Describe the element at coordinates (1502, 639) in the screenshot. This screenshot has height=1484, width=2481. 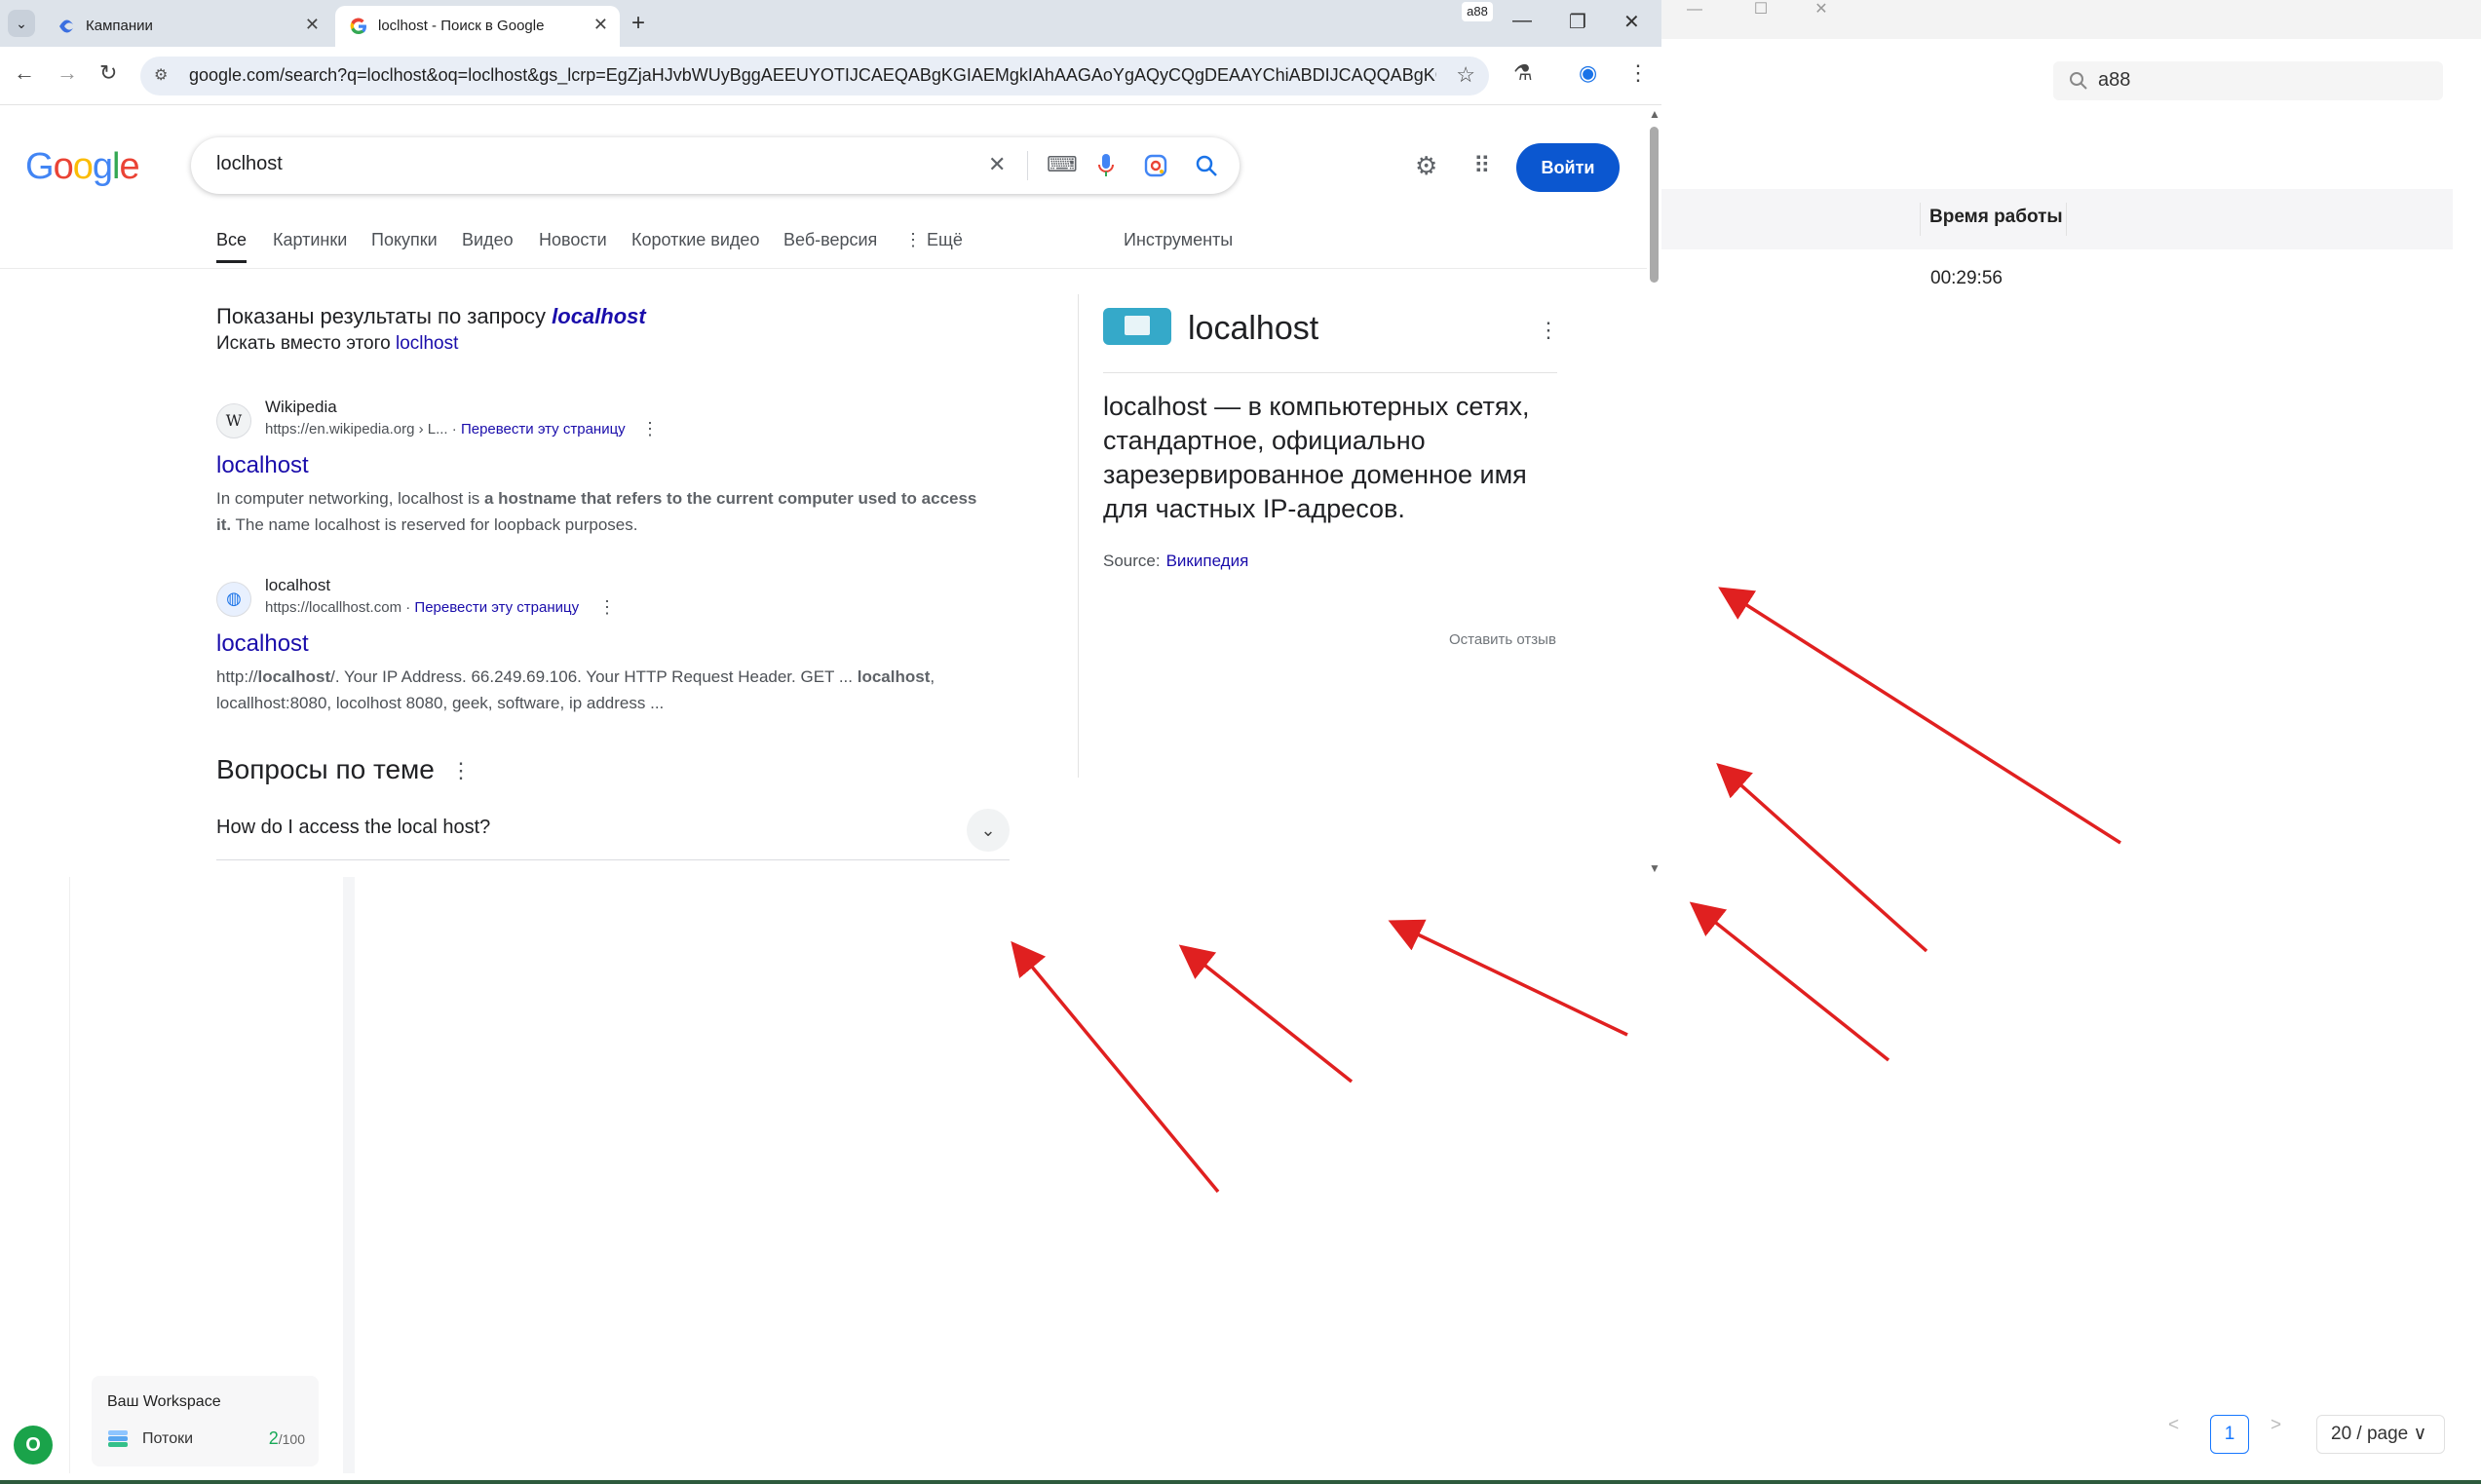
I see `feedback-link: Оставить отзыв` at that location.